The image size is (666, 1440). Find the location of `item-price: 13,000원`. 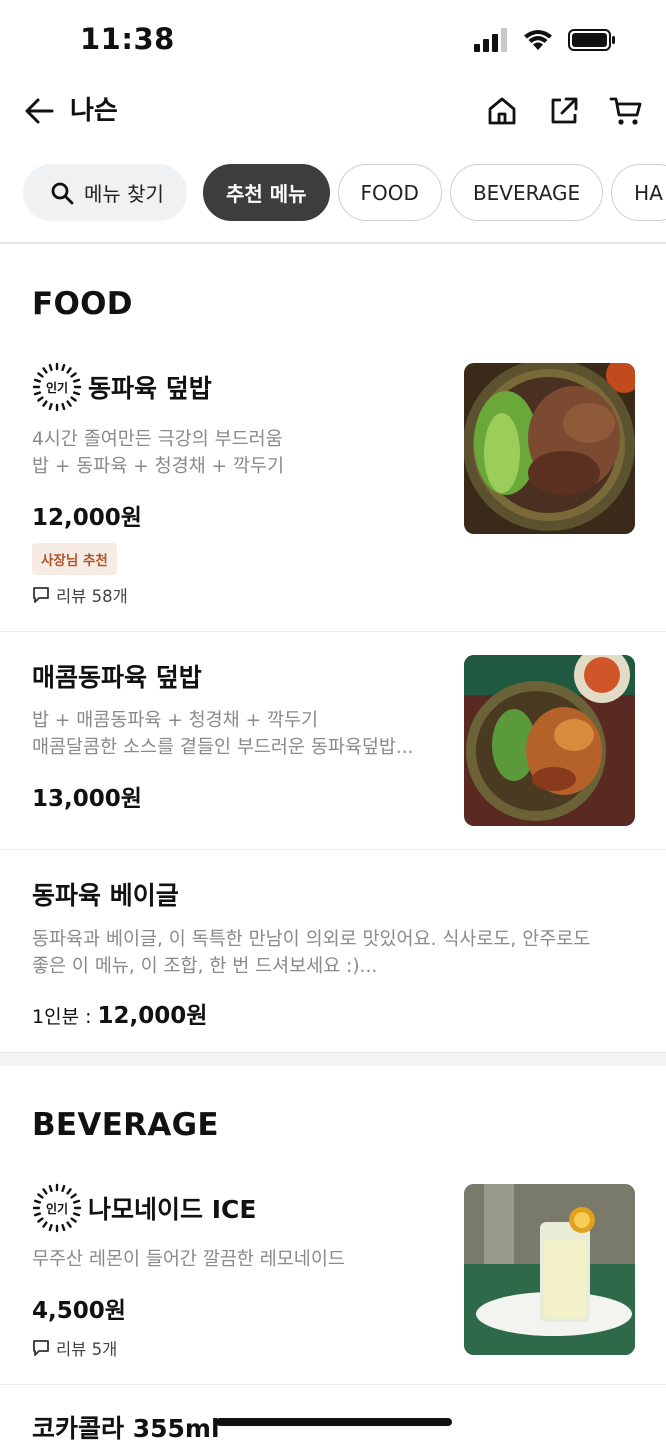

item-price: 13,000원 is located at coordinates (87, 799).